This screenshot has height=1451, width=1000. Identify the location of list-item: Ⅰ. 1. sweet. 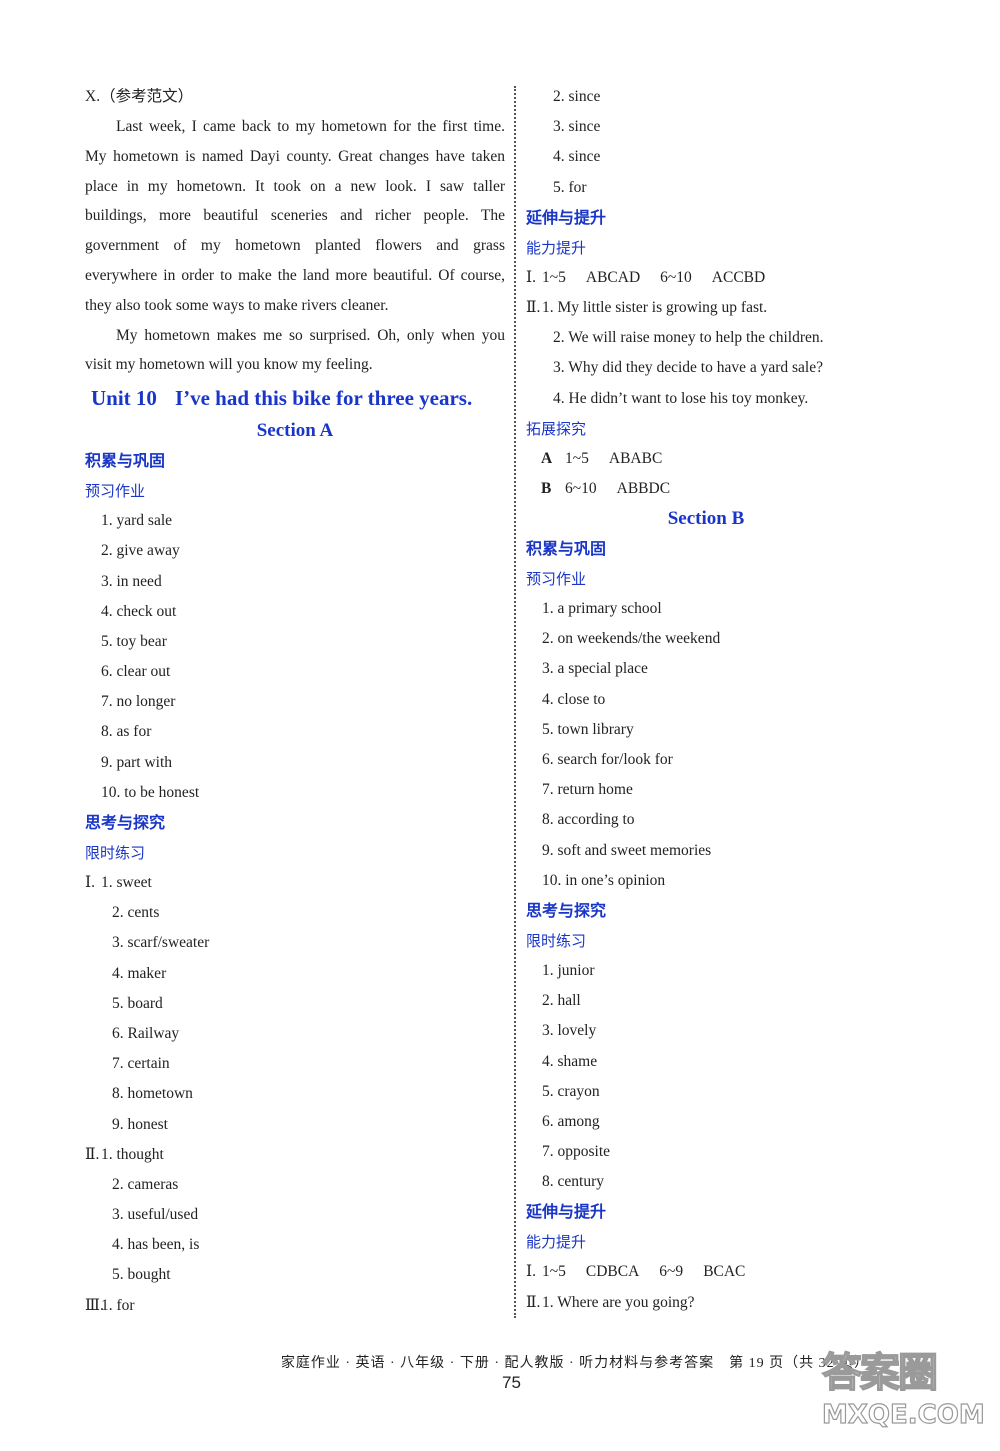
(295, 883).